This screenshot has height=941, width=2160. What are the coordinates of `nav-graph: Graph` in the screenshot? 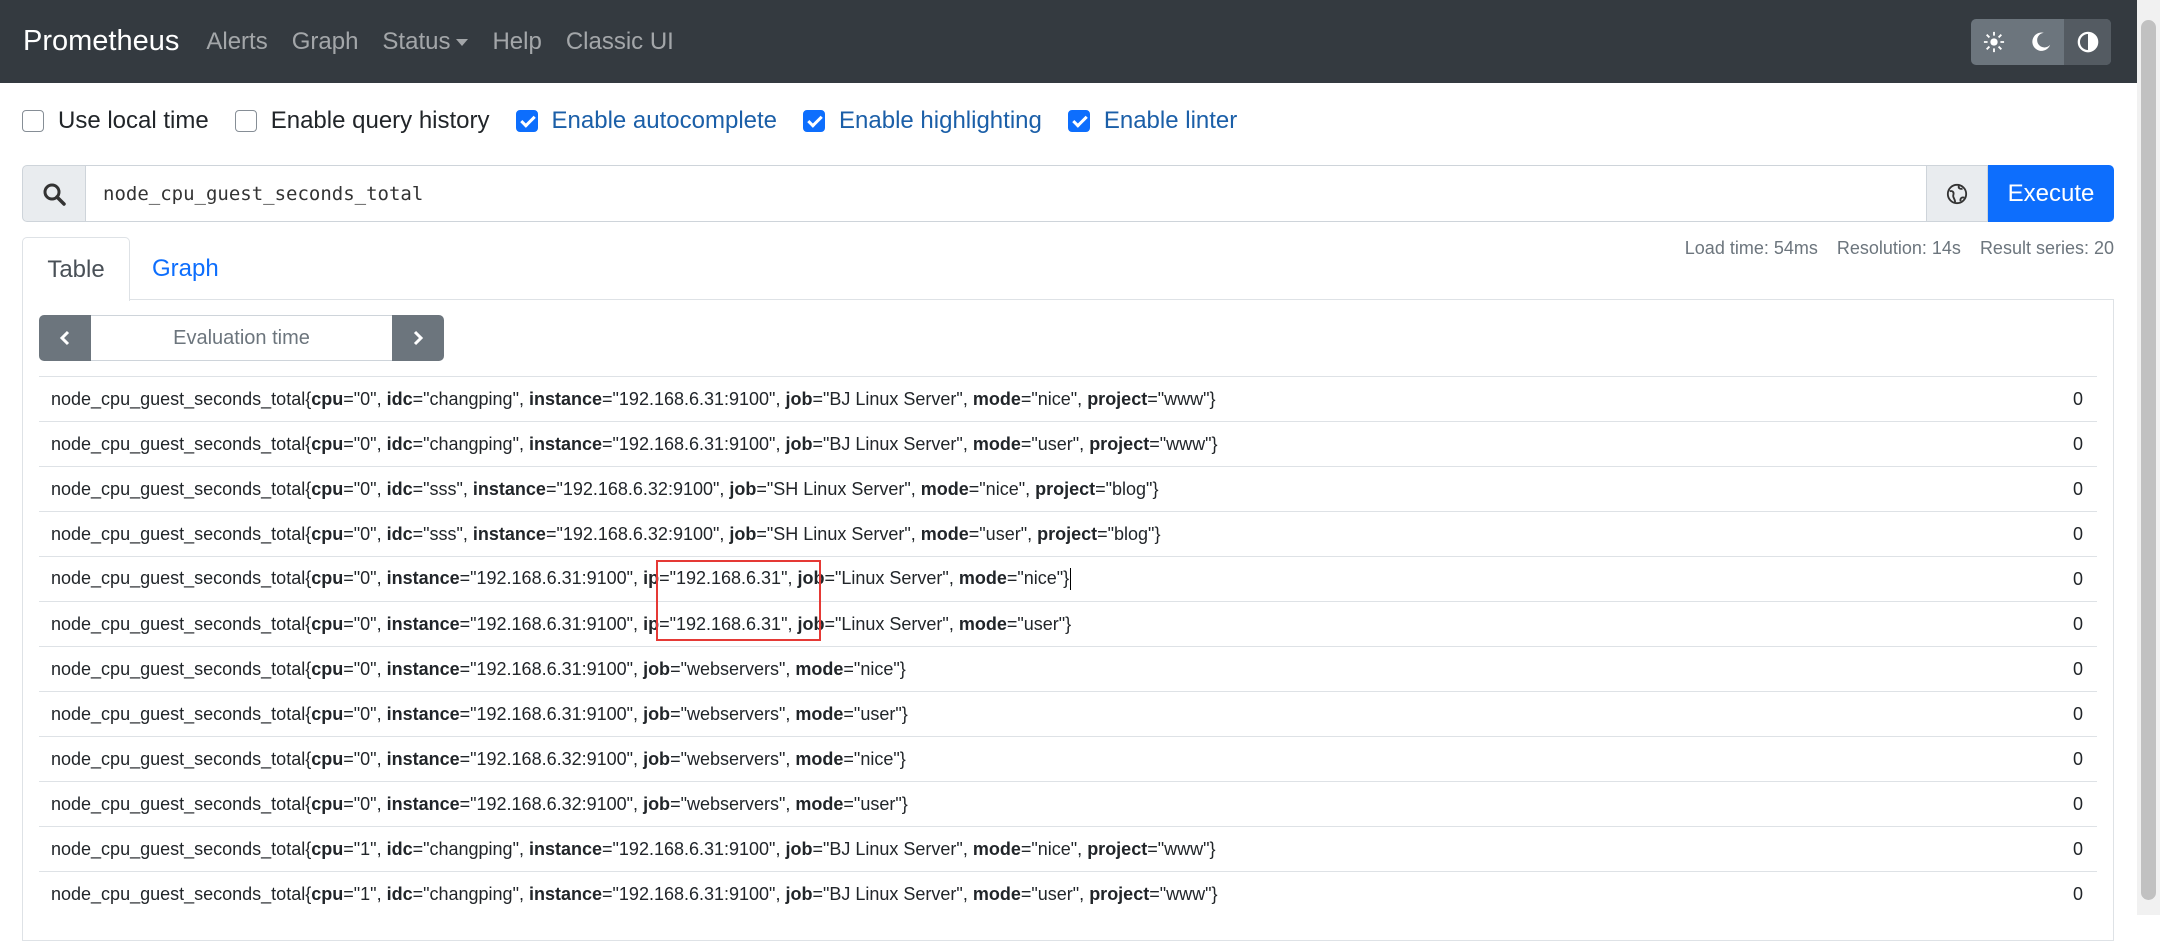 It's located at (325, 42).